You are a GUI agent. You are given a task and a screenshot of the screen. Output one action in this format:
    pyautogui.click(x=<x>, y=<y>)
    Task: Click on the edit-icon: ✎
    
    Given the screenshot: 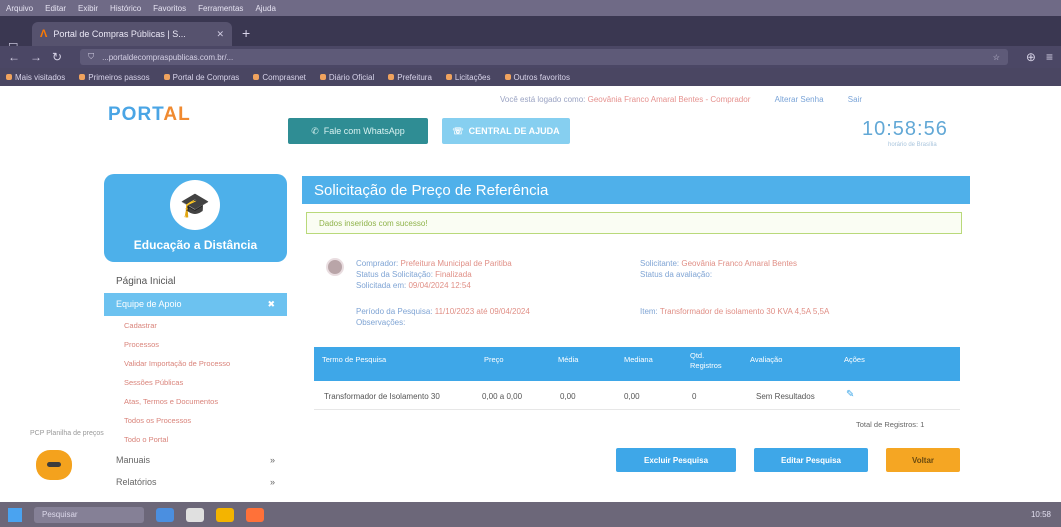 What is the action you would take?
    pyautogui.click(x=850, y=394)
    